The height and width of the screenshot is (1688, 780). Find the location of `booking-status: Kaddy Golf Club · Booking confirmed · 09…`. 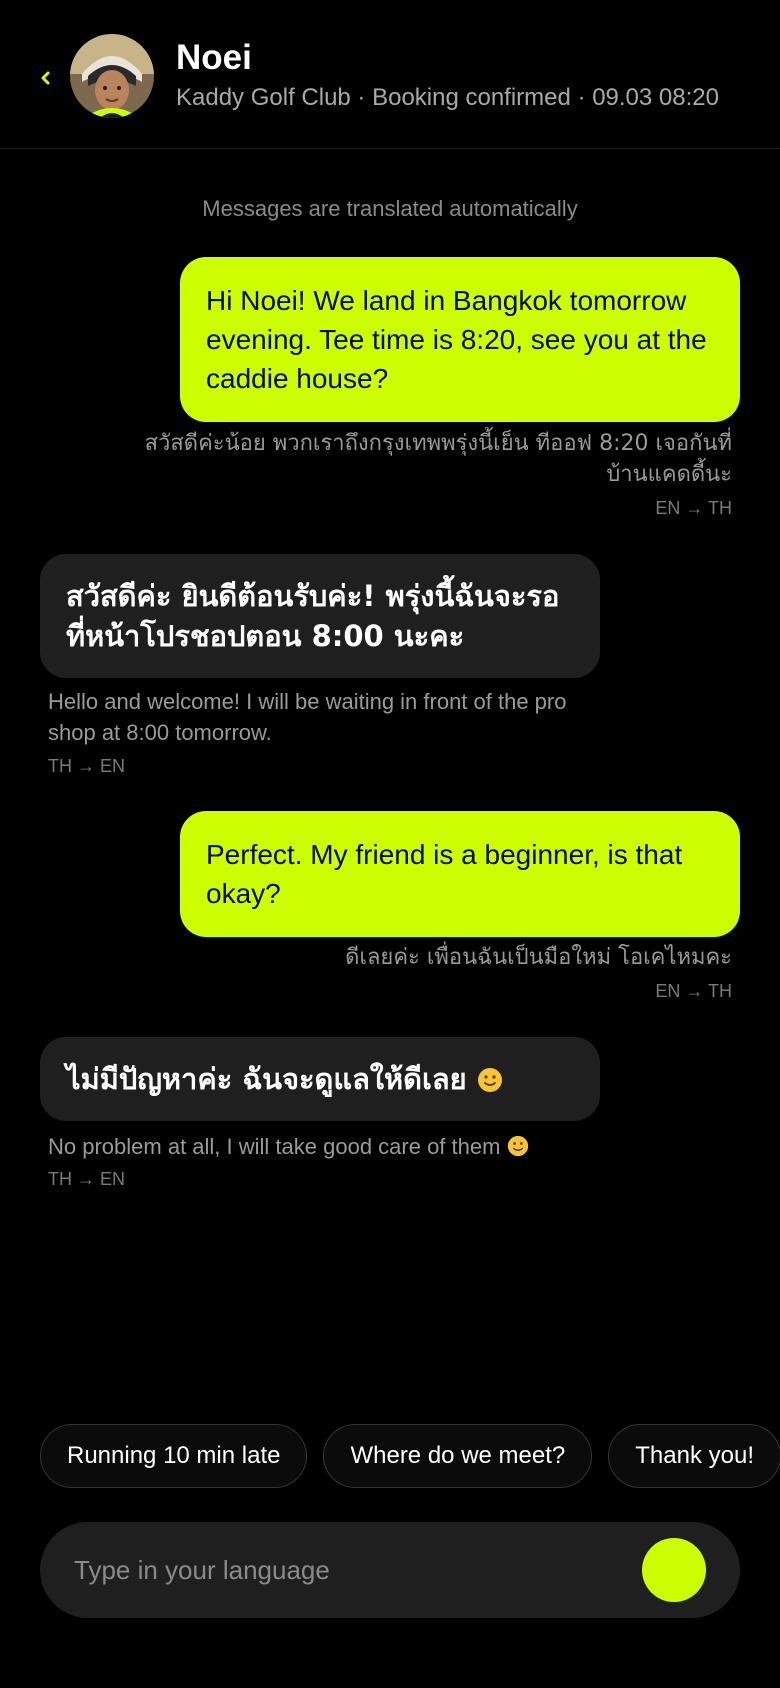

booking-status: Kaddy Golf Club · Booking confirmed · 09… is located at coordinates (447, 97).